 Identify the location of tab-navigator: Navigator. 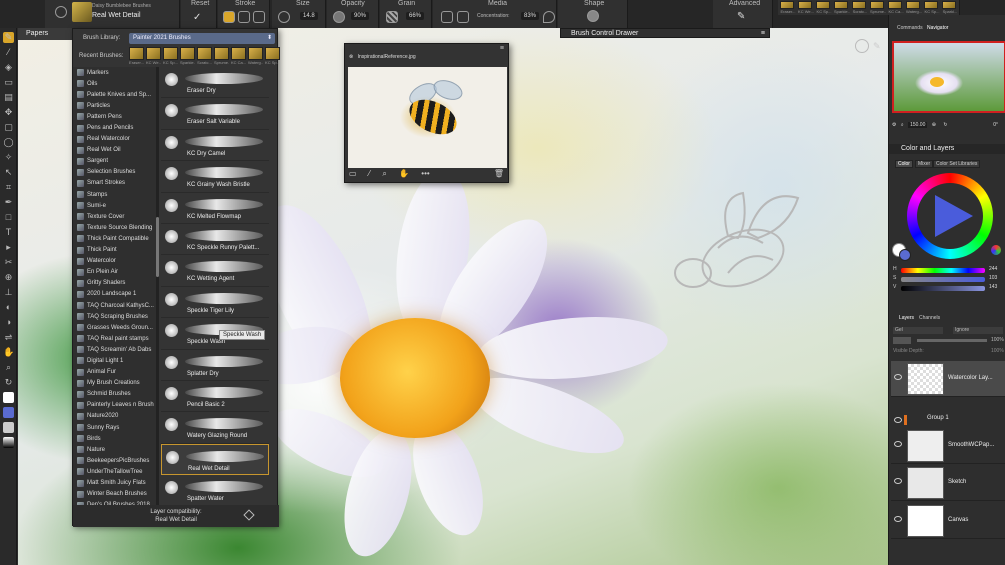
(937, 28).